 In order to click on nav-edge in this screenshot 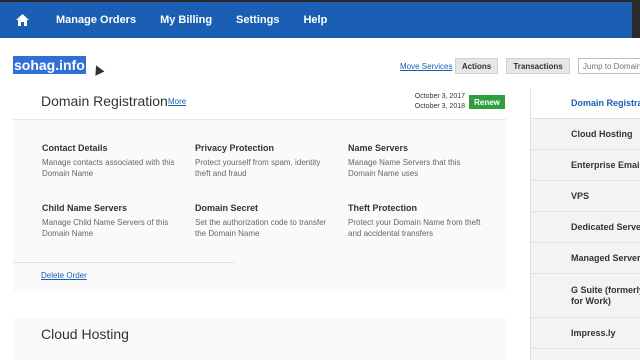, I will do `click(636, 20)`.